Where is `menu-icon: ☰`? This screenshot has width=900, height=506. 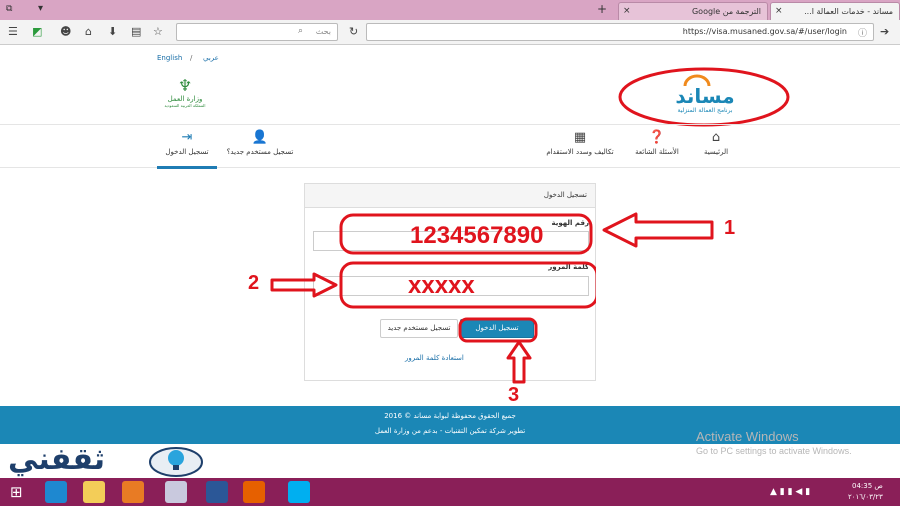 menu-icon: ☰ is located at coordinates (13, 31).